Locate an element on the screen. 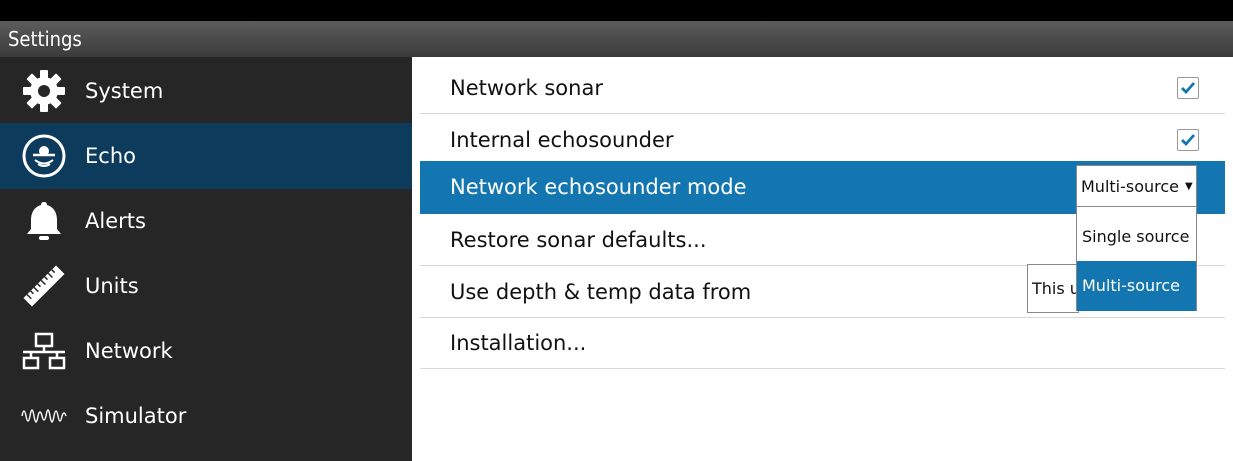 The height and width of the screenshot is (461, 1233). network-sonar-checkbox is located at coordinates (1188, 87).